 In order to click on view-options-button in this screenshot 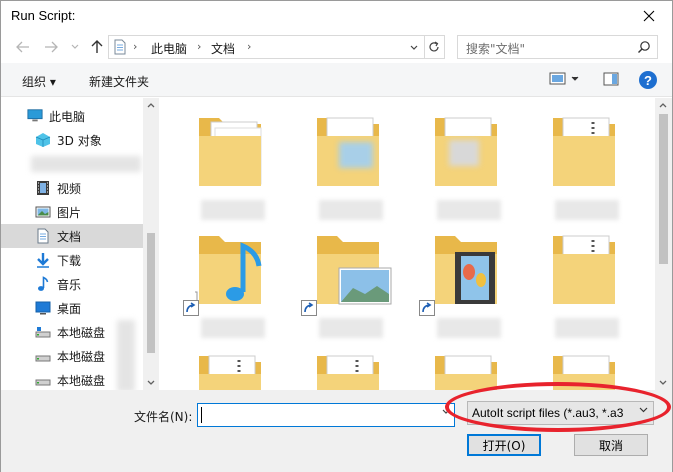, I will do `click(564, 80)`.